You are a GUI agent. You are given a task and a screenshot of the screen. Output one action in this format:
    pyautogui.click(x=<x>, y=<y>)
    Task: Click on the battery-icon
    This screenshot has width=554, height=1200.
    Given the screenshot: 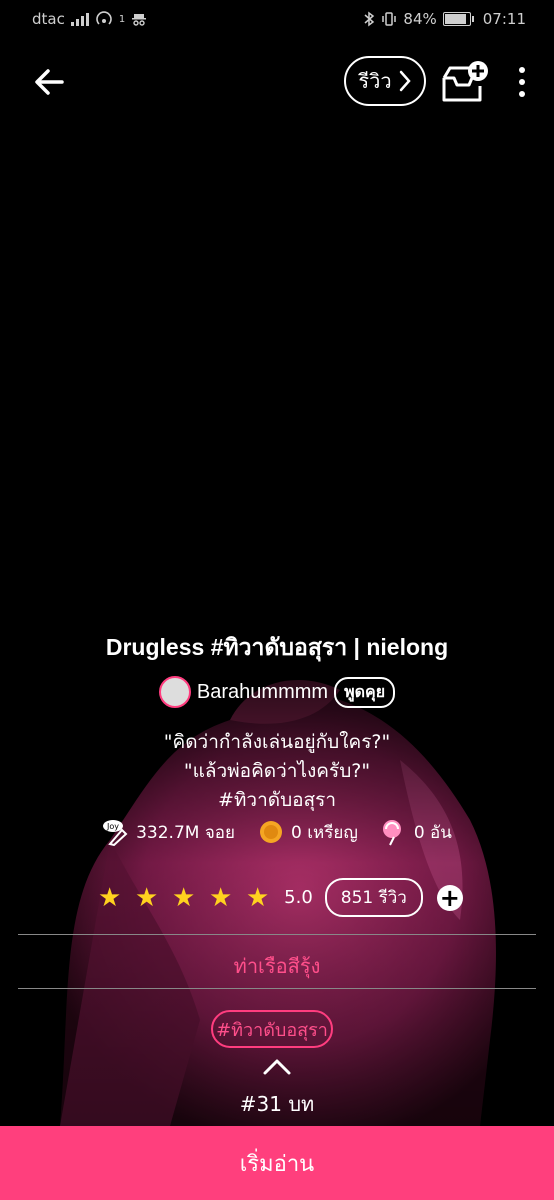 What is the action you would take?
    pyautogui.click(x=458, y=19)
    